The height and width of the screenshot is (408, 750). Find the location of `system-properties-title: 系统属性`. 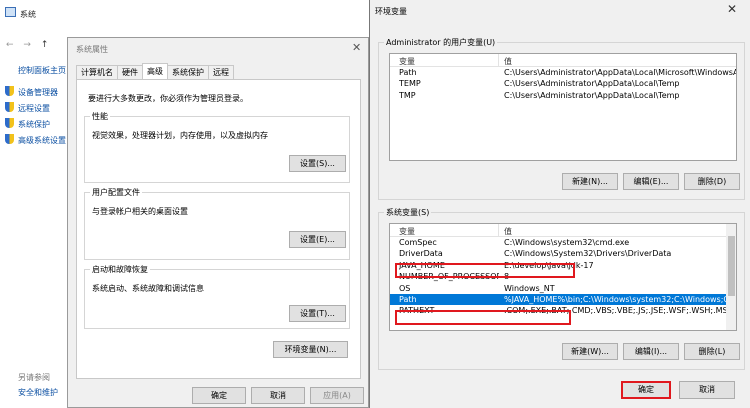

system-properties-title: 系统属性 is located at coordinates (92, 49).